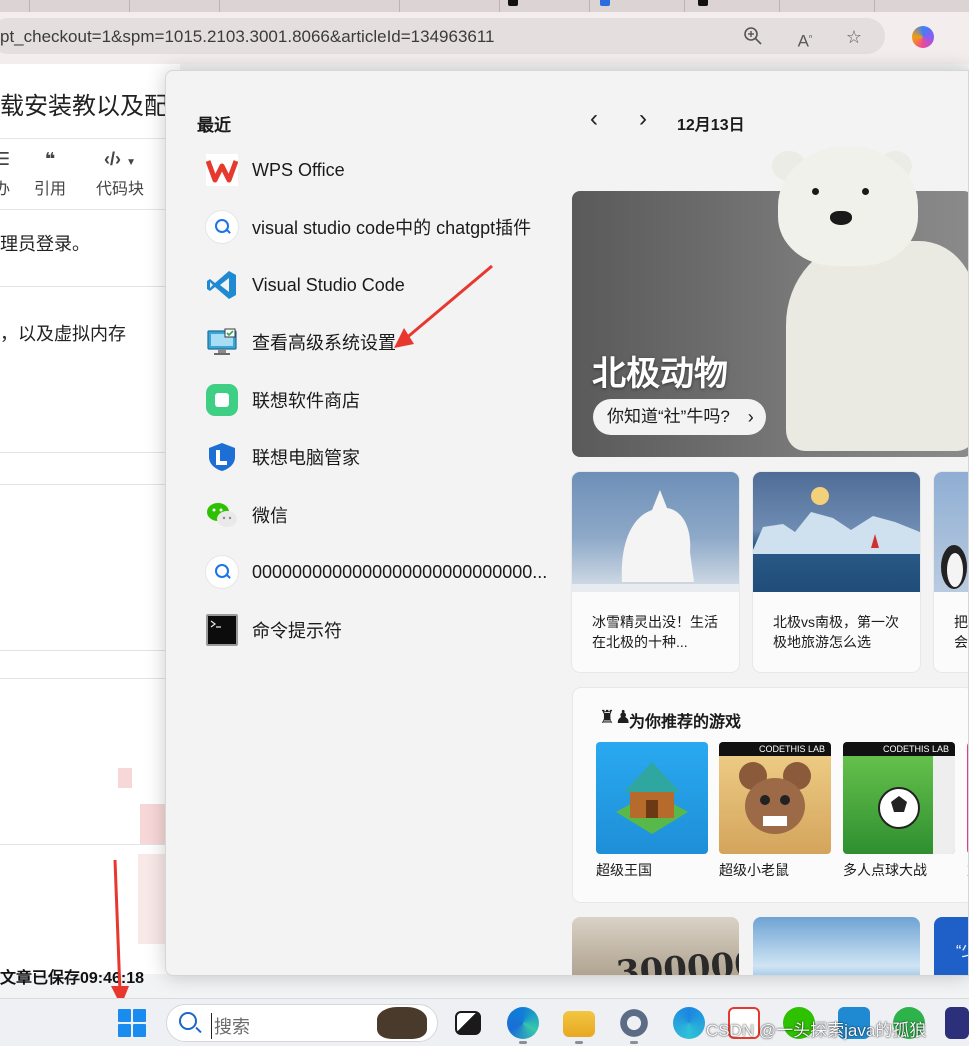 This screenshot has height=1046, width=969. I want to click on star-icon: ☆, so click(854, 37).